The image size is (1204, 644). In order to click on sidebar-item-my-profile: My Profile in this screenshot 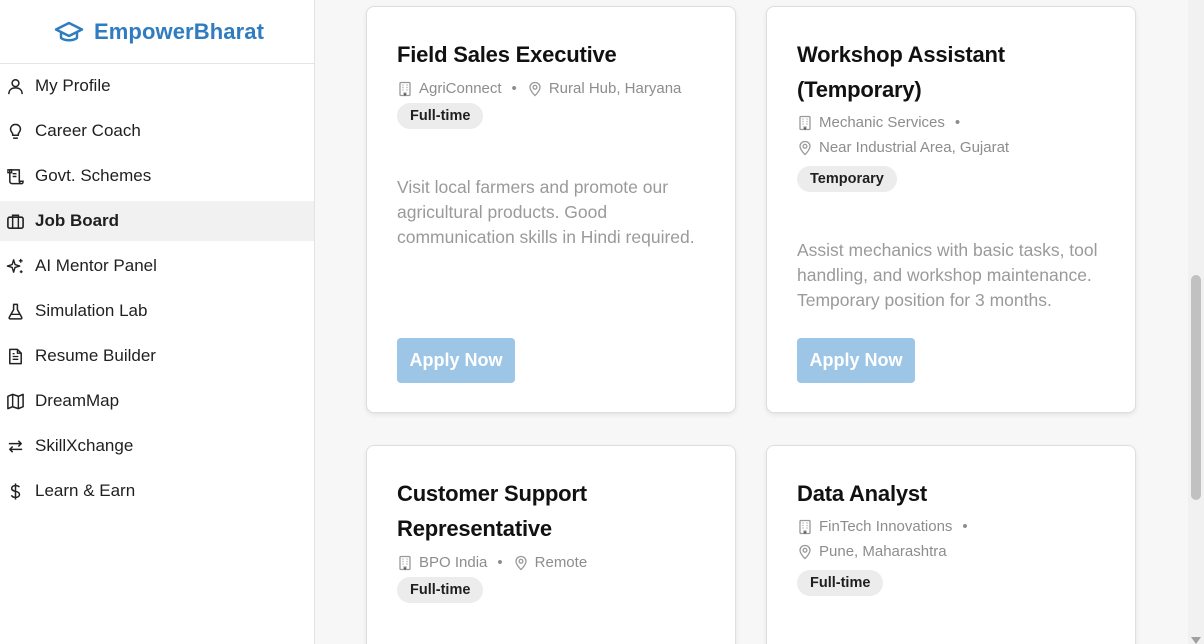, I will do `click(157, 86)`.